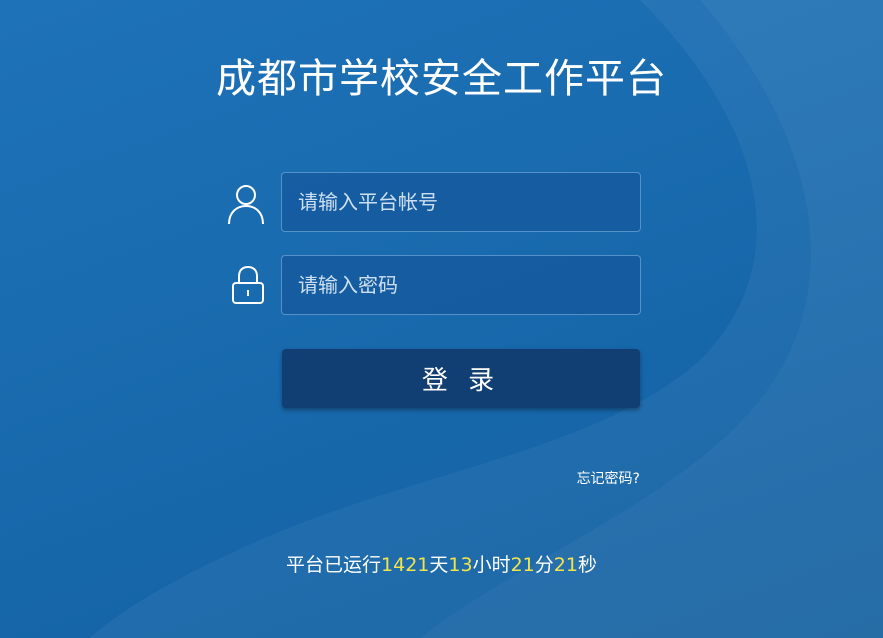  What do you see at coordinates (441, 79) in the screenshot?
I see `page-title: 成都市学校安全工作平台` at bounding box center [441, 79].